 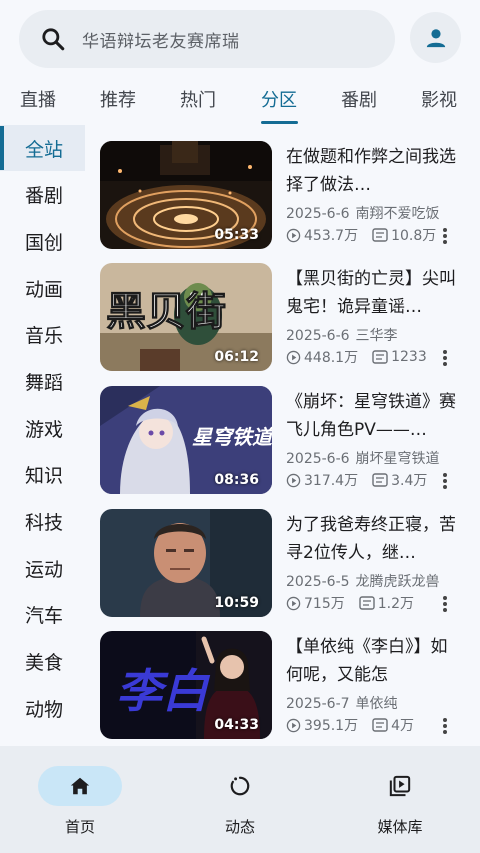 I want to click on category-list: 全站 番剧 国创 动画 音乐 舞蹈 游戏 知识 科技 运动 汽车 美食 动物, so click(x=44, y=435).